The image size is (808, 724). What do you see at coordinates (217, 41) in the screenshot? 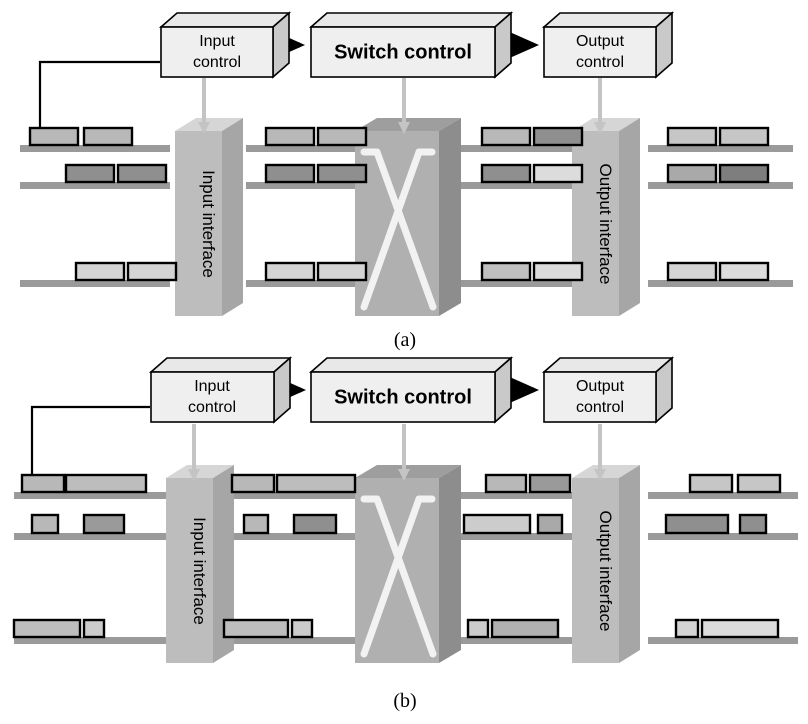
I see `input-control-box-a-line1: Input` at bounding box center [217, 41].